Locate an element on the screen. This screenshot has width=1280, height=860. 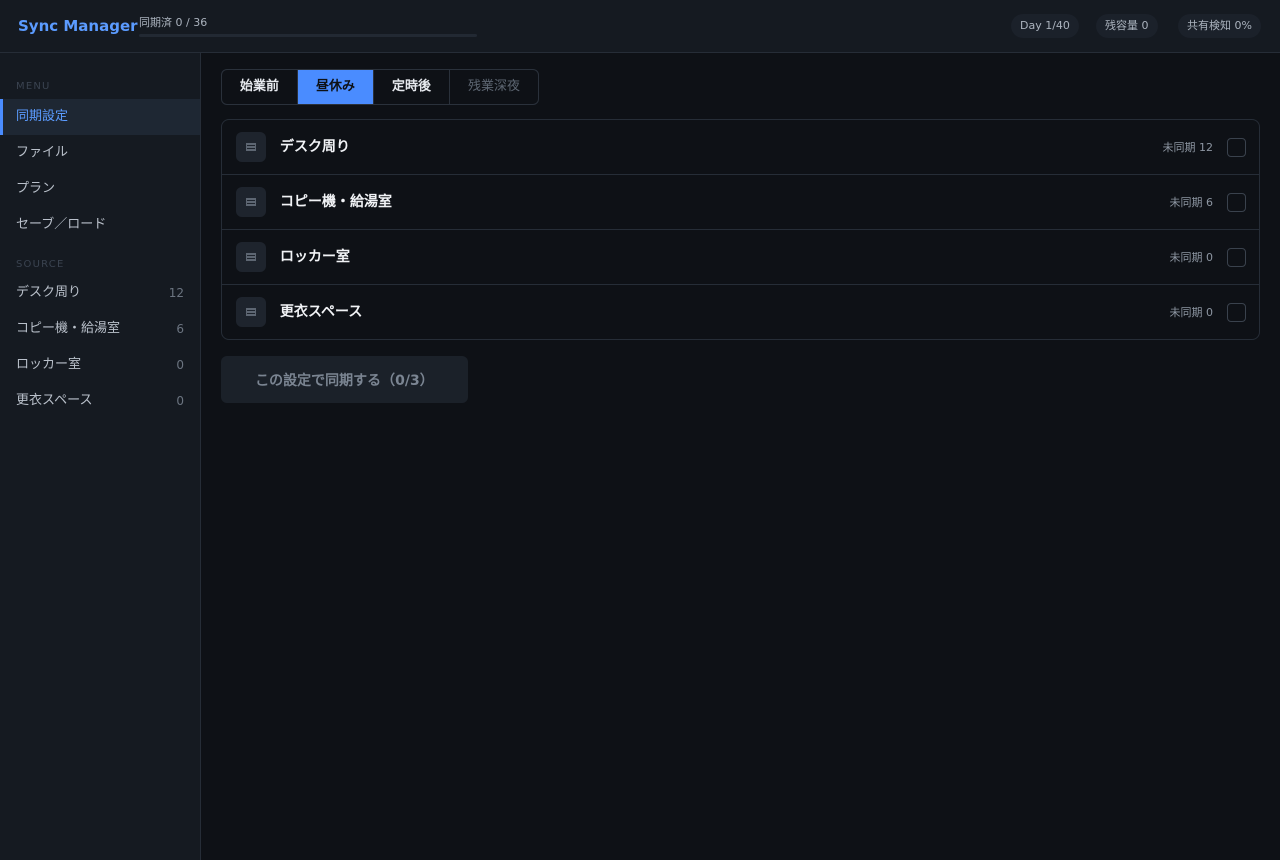
sidebar-item-label: ファイル is located at coordinates (42, 152).